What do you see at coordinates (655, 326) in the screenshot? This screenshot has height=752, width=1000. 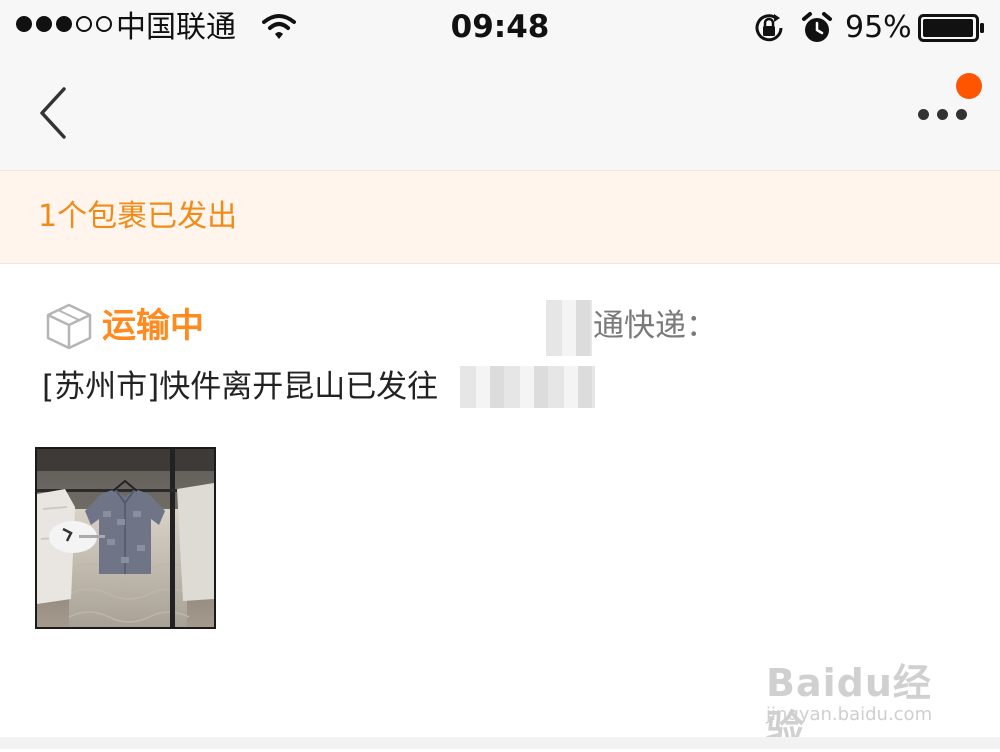 I see `carrier-label: 通快递：` at bounding box center [655, 326].